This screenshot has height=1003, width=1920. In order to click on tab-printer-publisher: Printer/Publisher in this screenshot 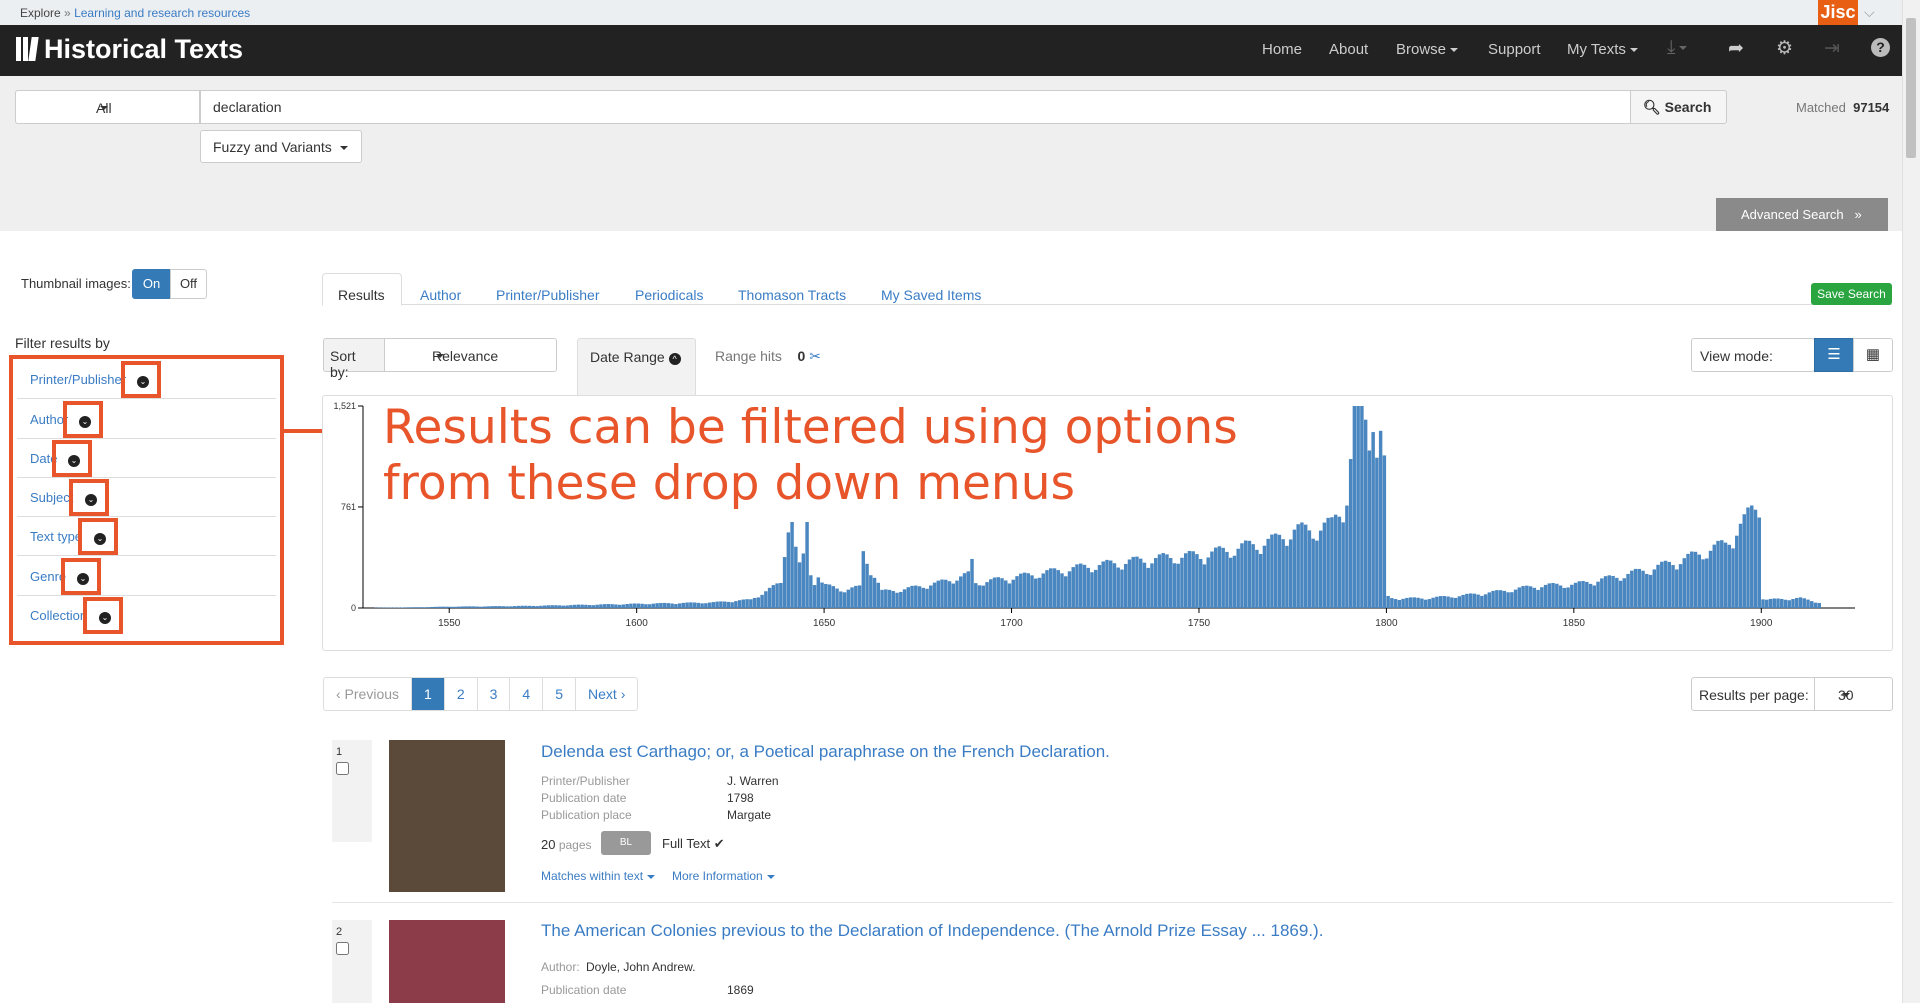, I will do `click(548, 295)`.